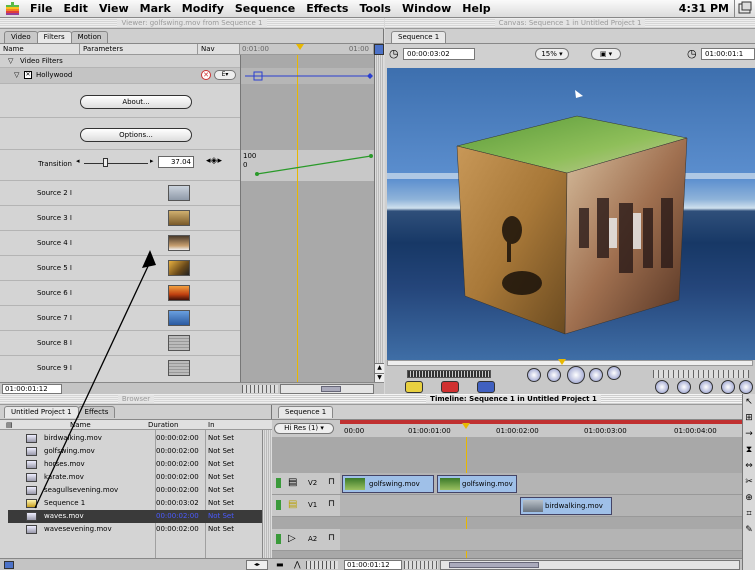 Image resolution: width=755 pixels, height=570 pixels. Describe the element at coordinates (114, 8) in the screenshot. I see `menu-view: View` at that location.